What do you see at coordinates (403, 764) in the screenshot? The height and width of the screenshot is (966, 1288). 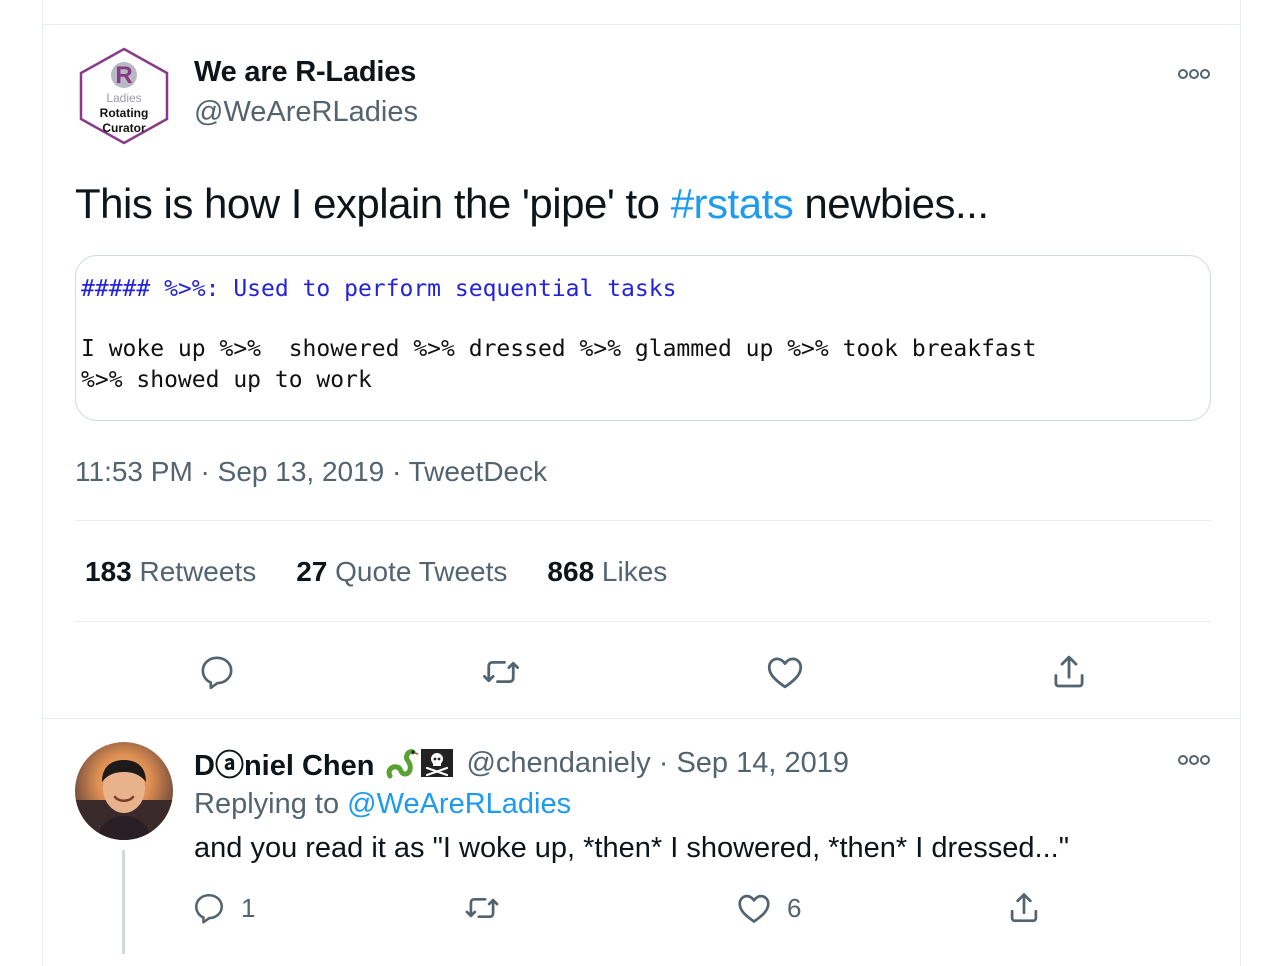 I see `snake-icon` at bounding box center [403, 764].